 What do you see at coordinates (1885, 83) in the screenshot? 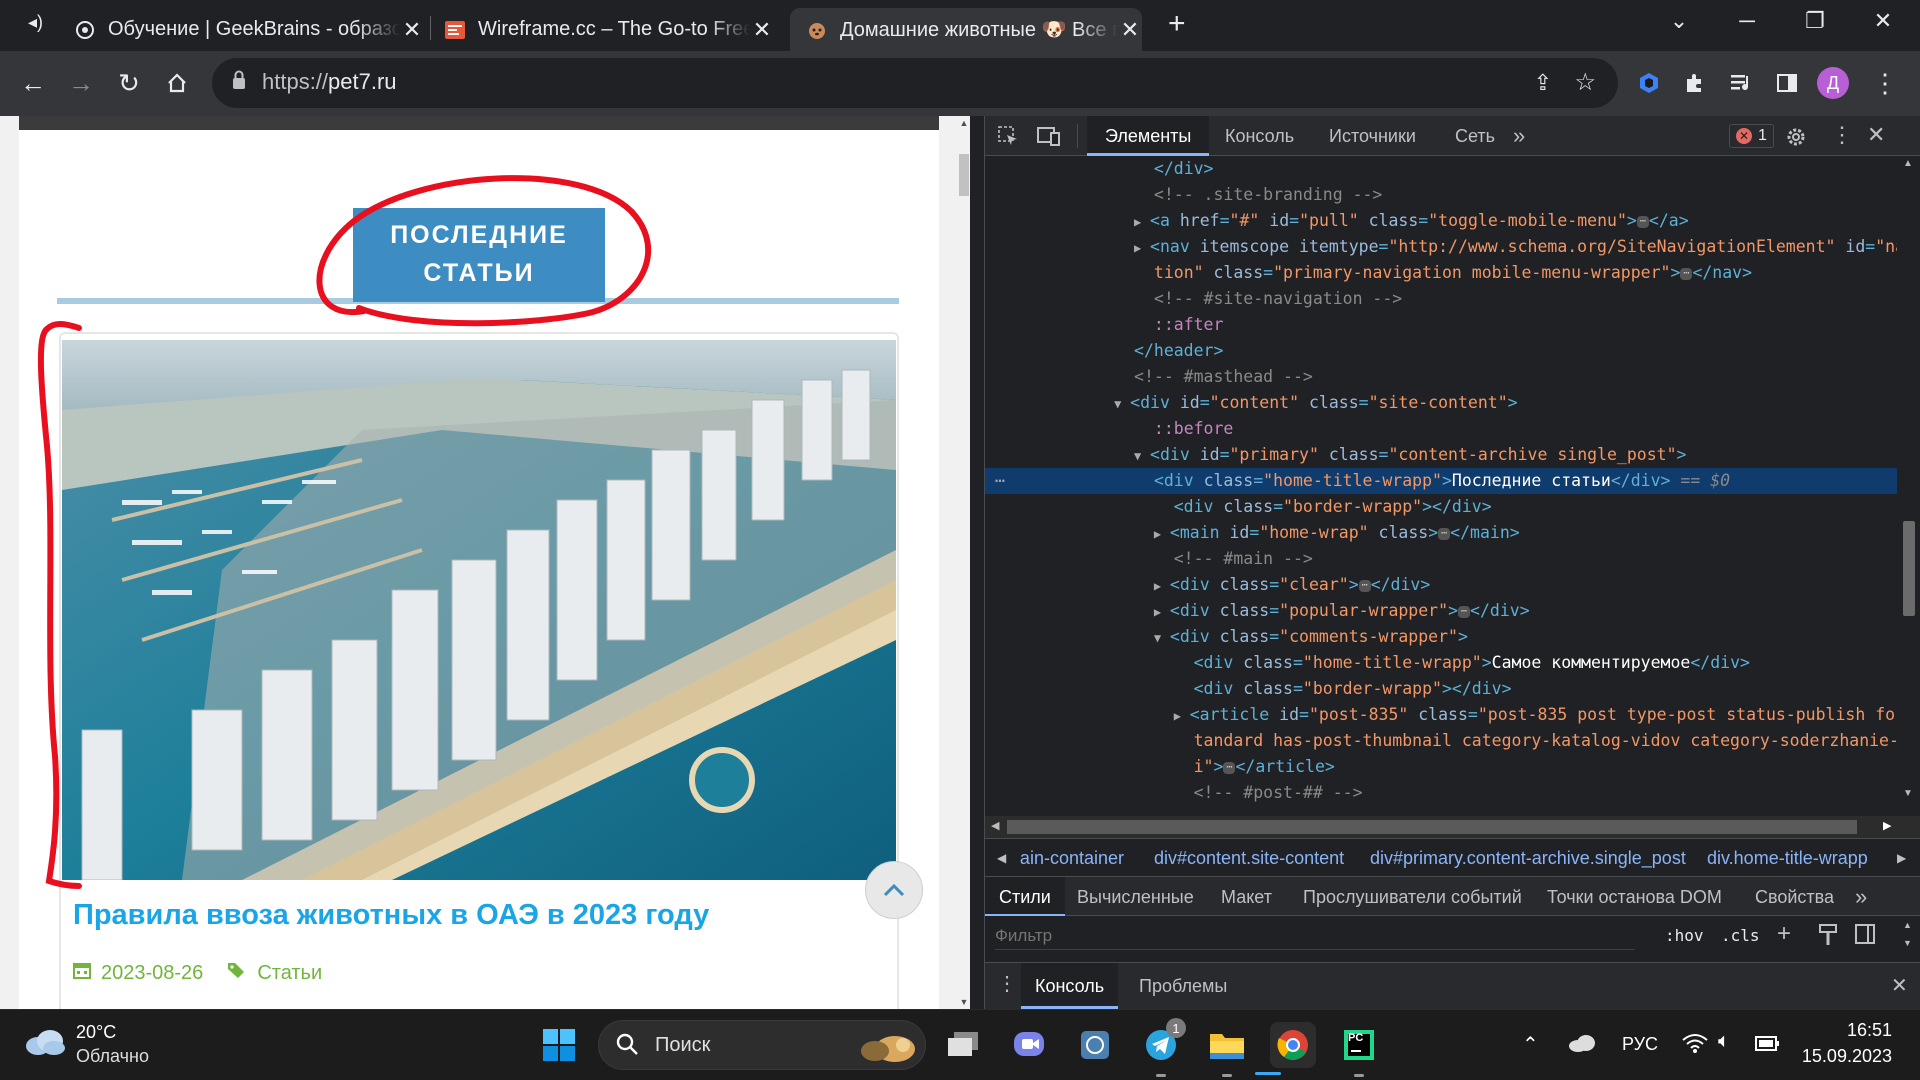
I see `browser-menu-icon: ⋮` at bounding box center [1885, 83].